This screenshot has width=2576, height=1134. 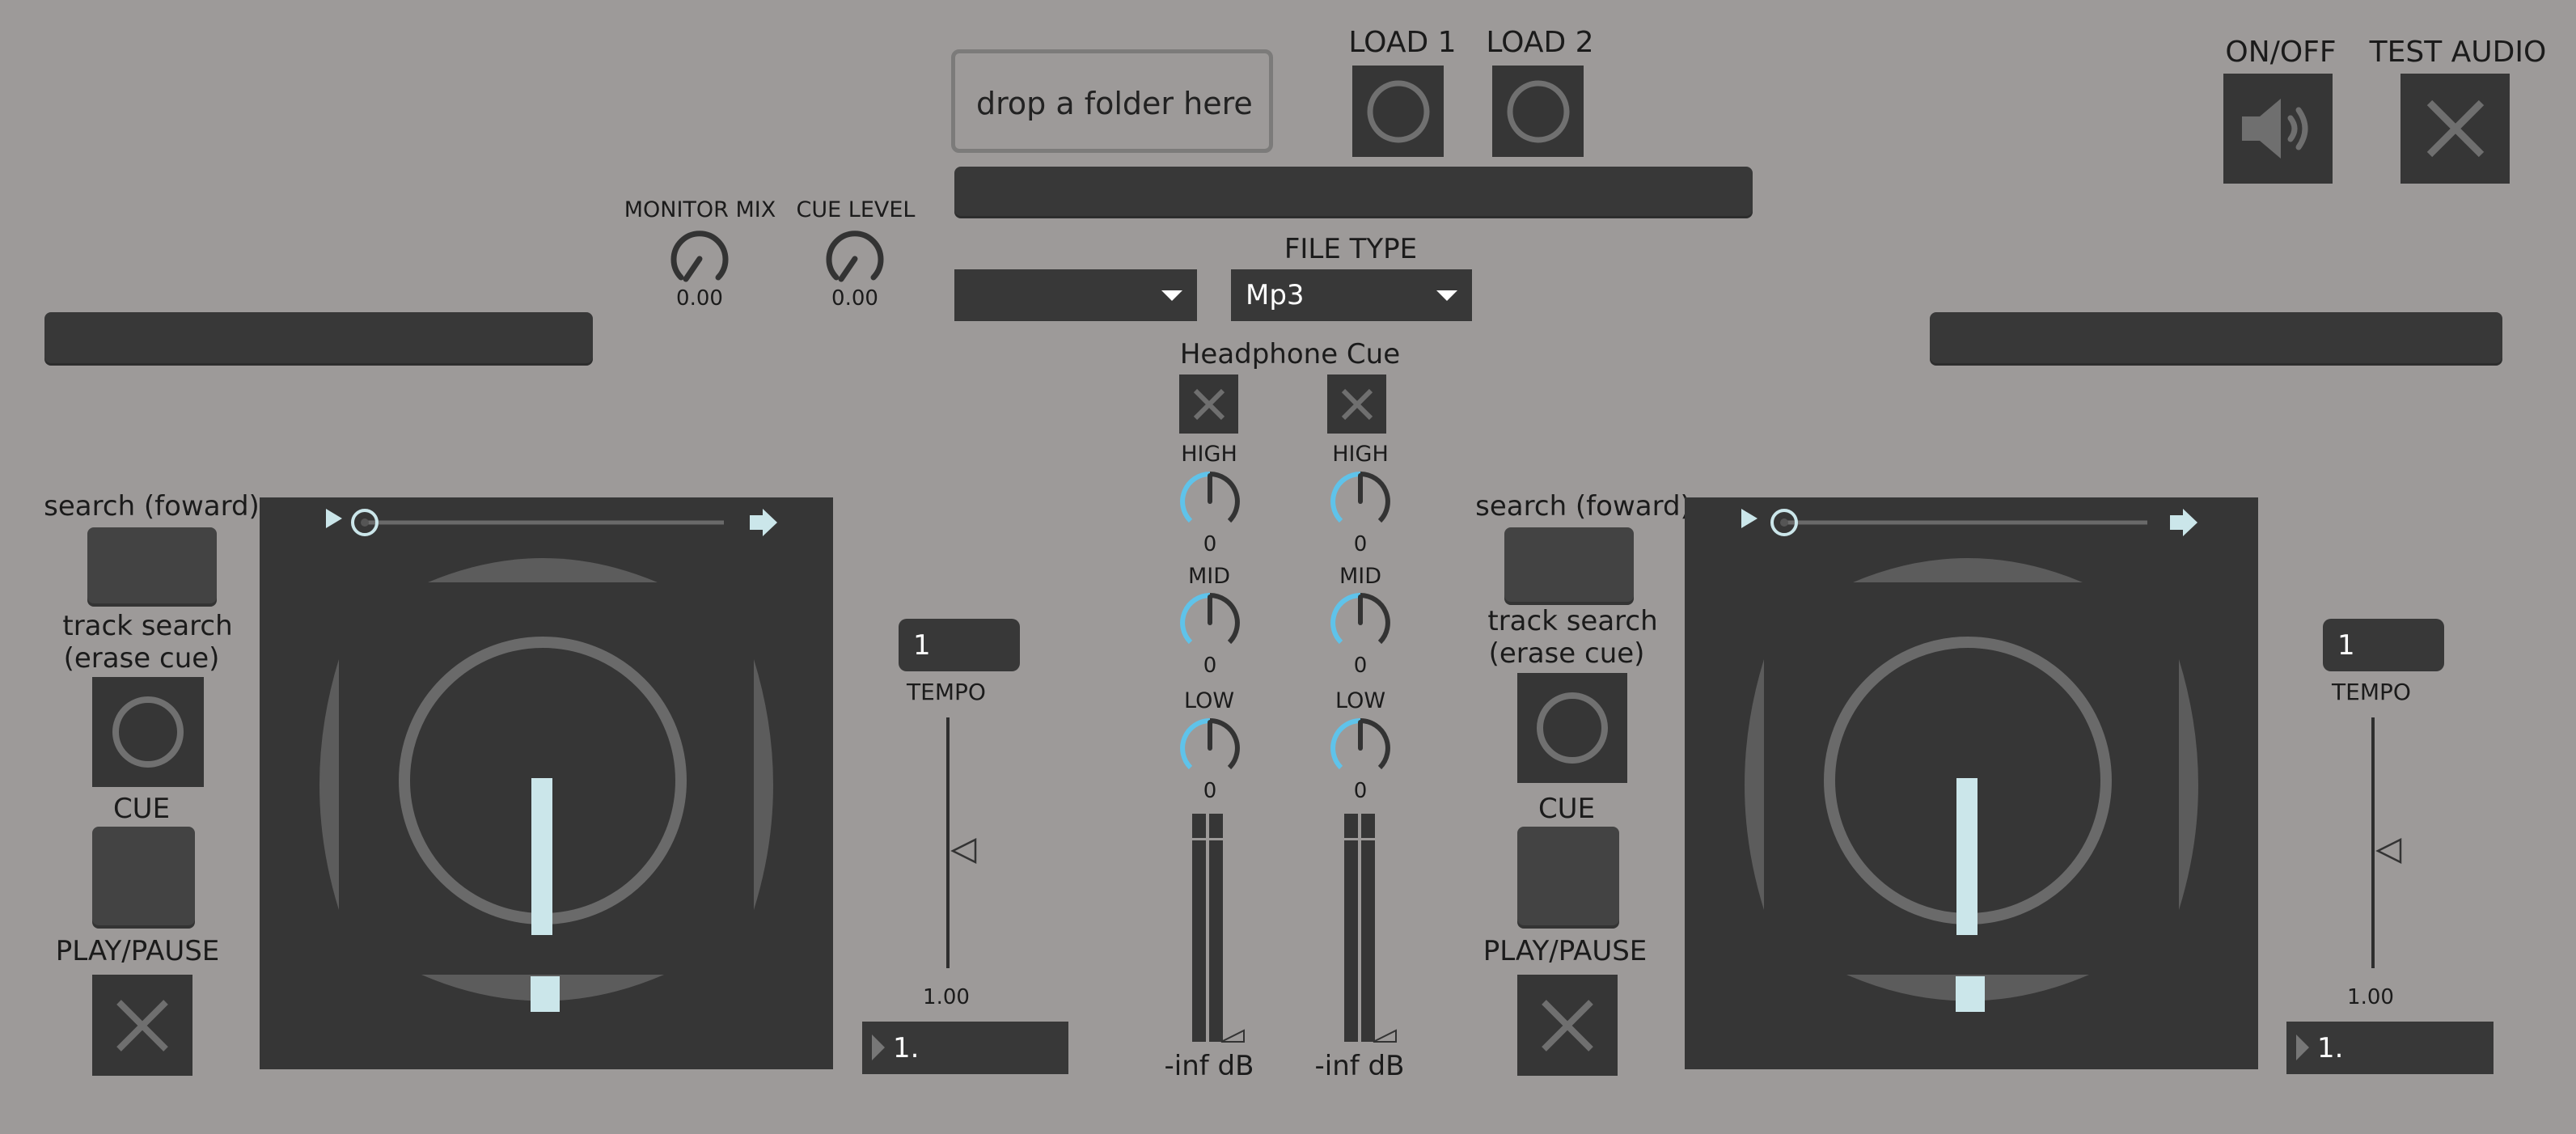 I want to click on deck2-tempo-label: TEMPO, so click(x=2372, y=692).